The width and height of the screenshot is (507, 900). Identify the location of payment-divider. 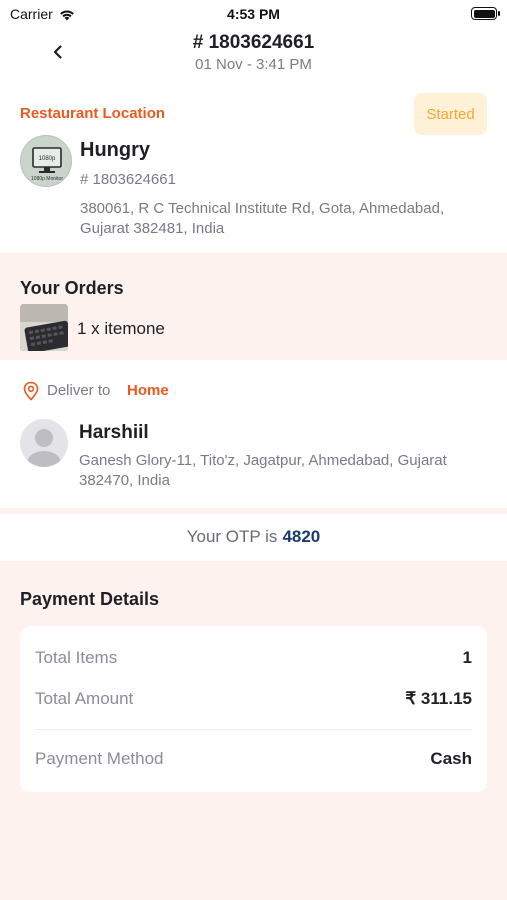
(253, 729).